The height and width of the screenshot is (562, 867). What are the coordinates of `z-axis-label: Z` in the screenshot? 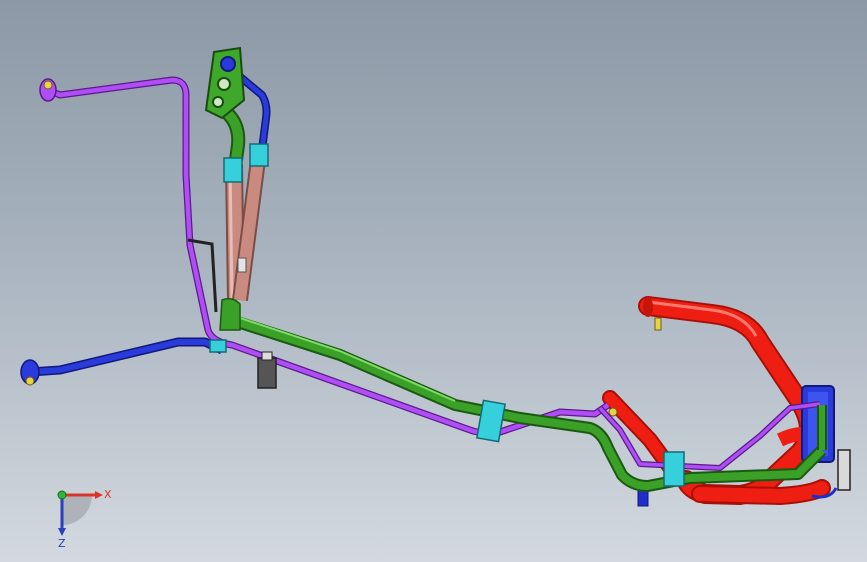 It's located at (62, 543).